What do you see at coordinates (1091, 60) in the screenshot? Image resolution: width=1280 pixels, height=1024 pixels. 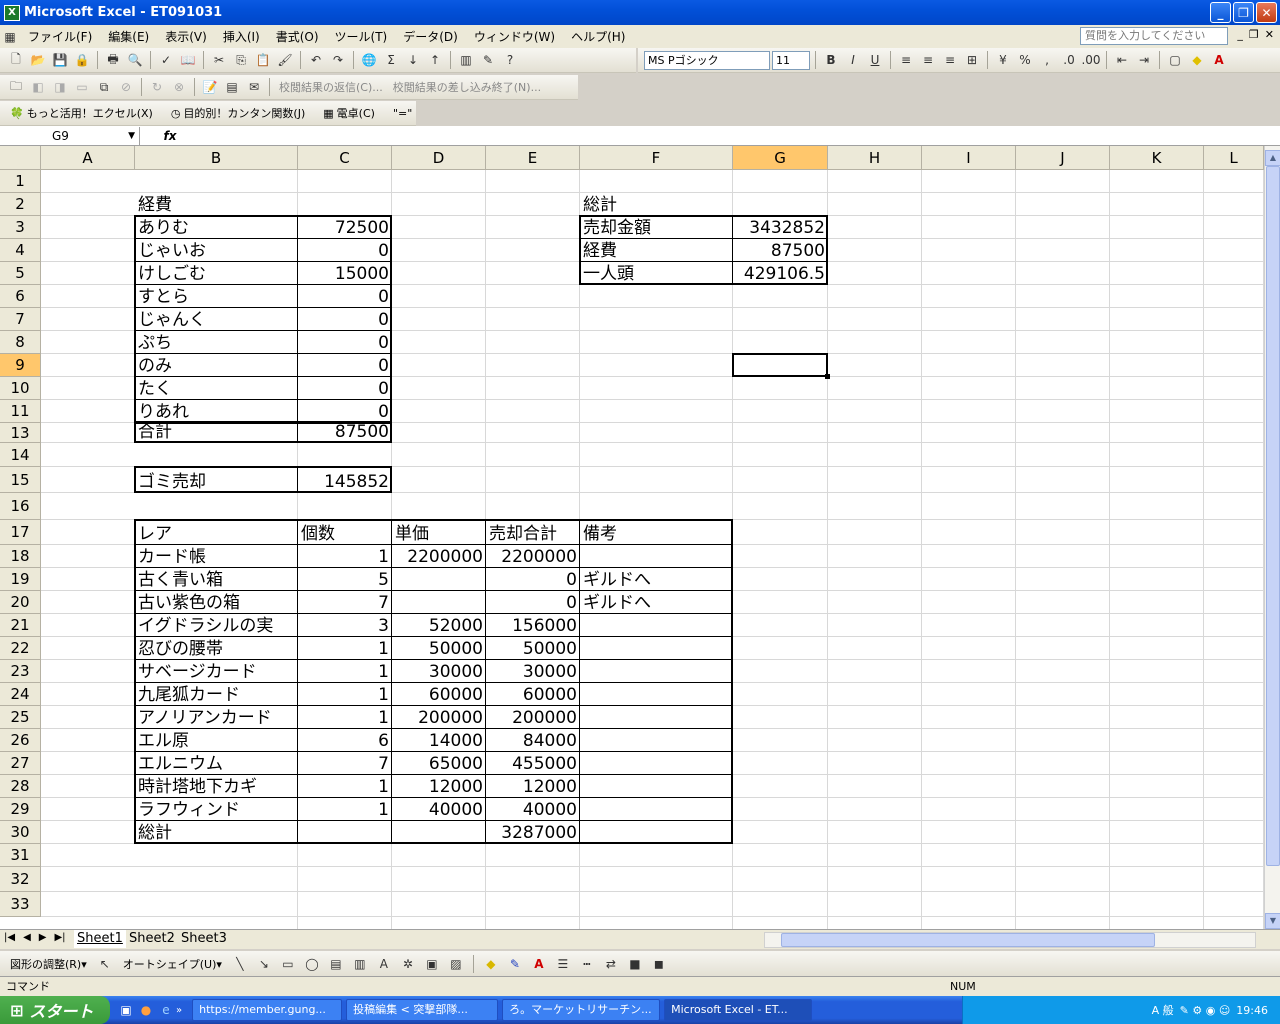 I see `decrease-decimal-icon: .00` at bounding box center [1091, 60].